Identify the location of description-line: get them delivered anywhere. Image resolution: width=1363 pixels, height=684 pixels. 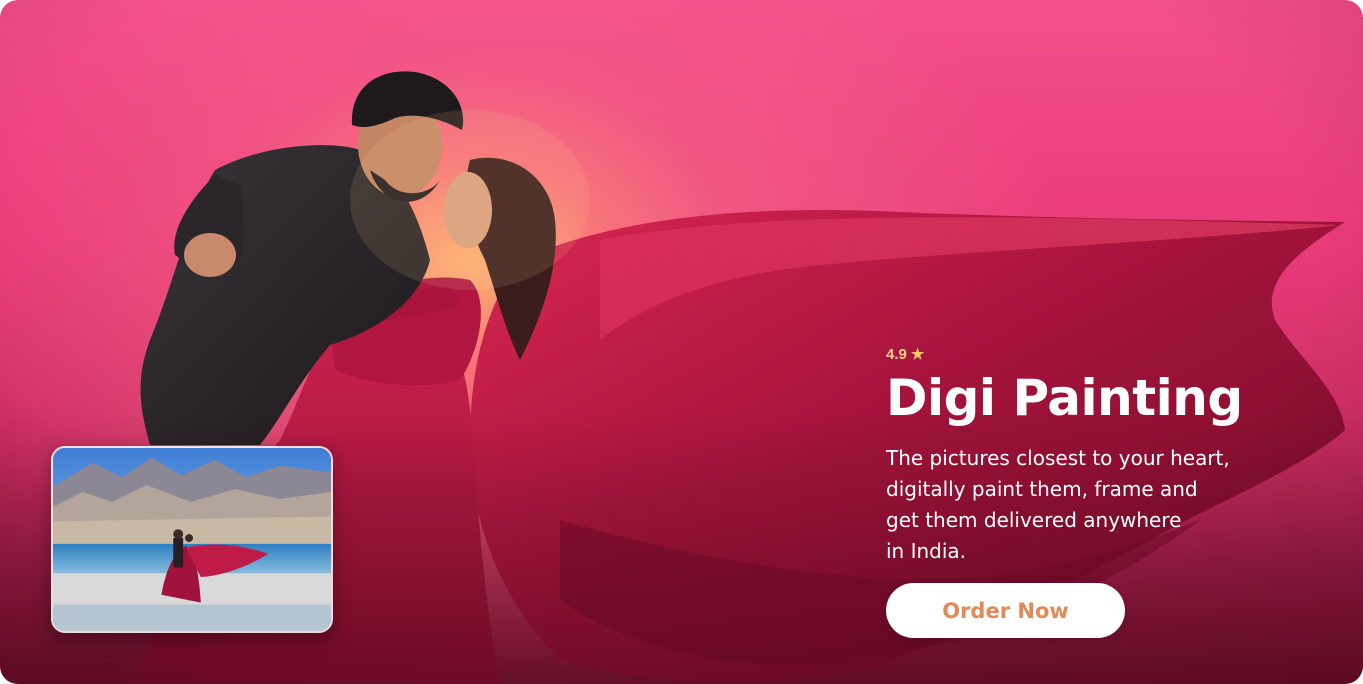
(1034, 520).